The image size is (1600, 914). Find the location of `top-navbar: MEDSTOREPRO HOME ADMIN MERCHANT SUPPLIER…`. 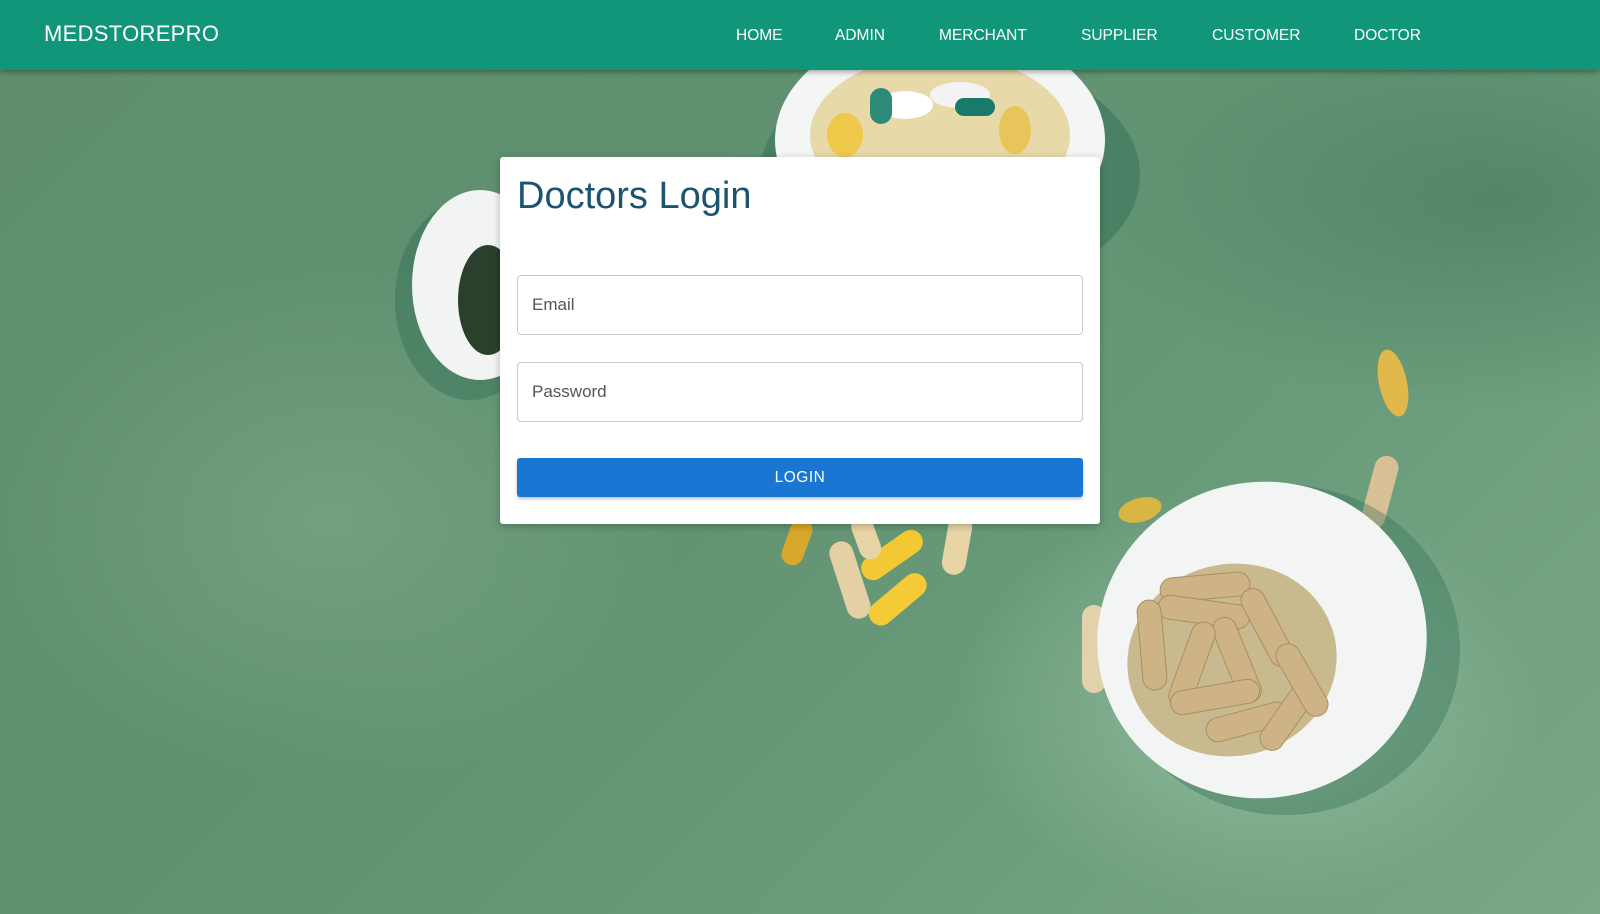

top-navbar: MEDSTOREPRO HOME ADMIN MERCHANT SUPPLIER… is located at coordinates (800, 35).